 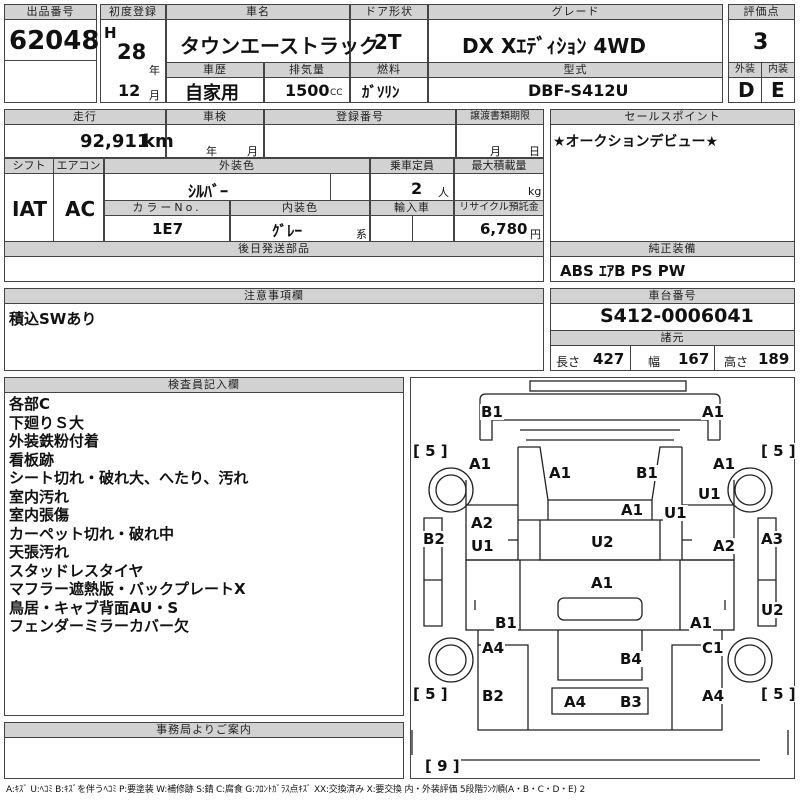 I want to click on month-unit: 月, so click(x=154, y=95).